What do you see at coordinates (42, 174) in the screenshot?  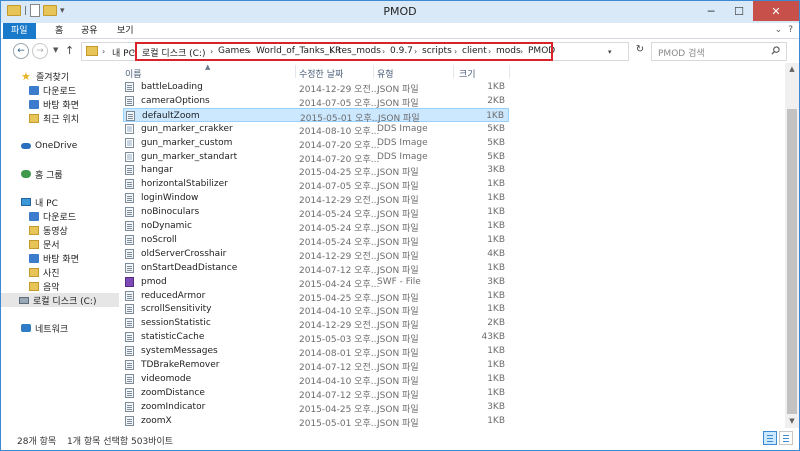 I see `nav-homegroup: 홈 그룹` at bounding box center [42, 174].